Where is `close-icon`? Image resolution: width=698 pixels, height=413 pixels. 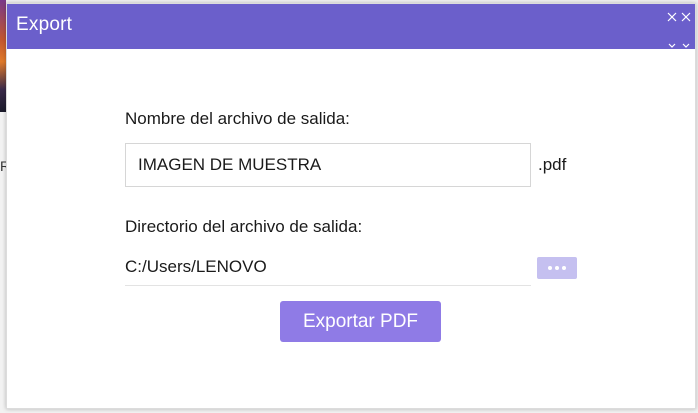 close-icon is located at coordinates (679, 30).